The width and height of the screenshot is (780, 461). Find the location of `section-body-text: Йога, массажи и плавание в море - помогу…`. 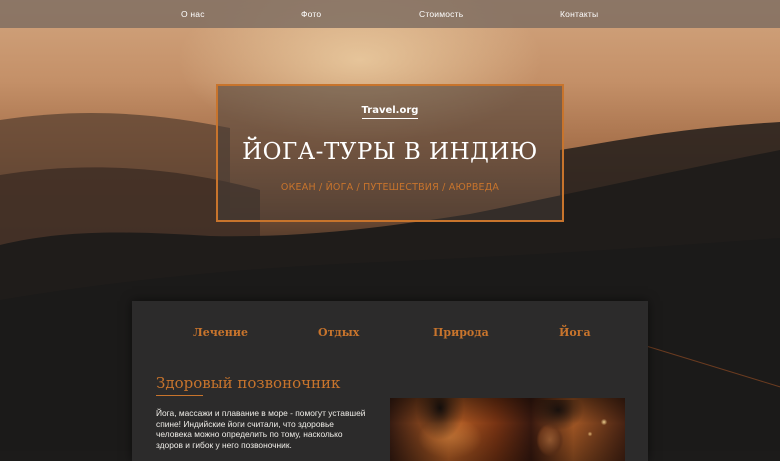

section-body-text: Йога, массажи и плавание в море - помогу… is located at coordinates (261, 429).